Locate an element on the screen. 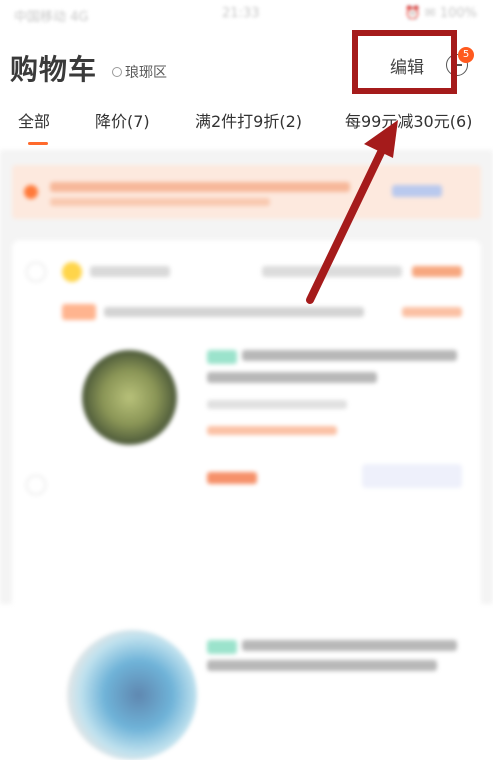 Image resolution: width=493 pixels, height=760 pixels. status-carrier: 中国移动 4G is located at coordinates (51, 17).